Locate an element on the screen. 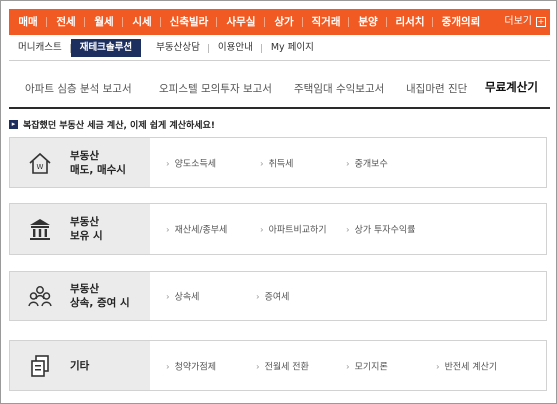 The image size is (557, 404). calc-card-other: 기타 › 청약가점제 › 전월세 전환 › 모기지론 › 반전세 계산기 is located at coordinates (278, 365).